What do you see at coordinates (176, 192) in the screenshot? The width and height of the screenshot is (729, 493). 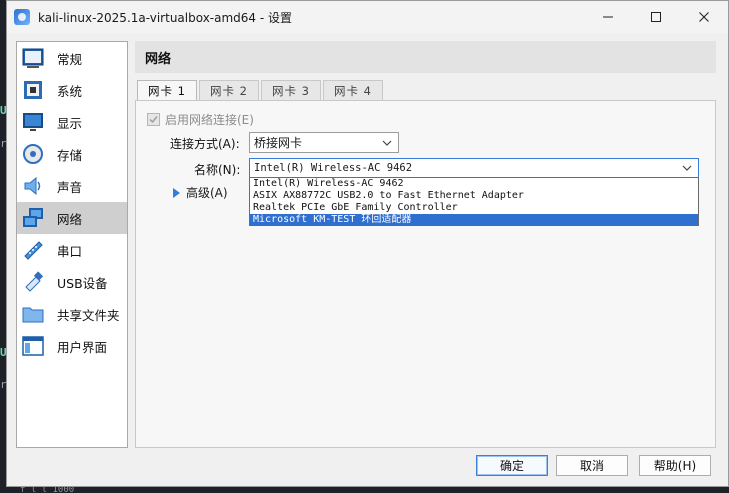 I see `expand-arrow-icon` at bounding box center [176, 192].